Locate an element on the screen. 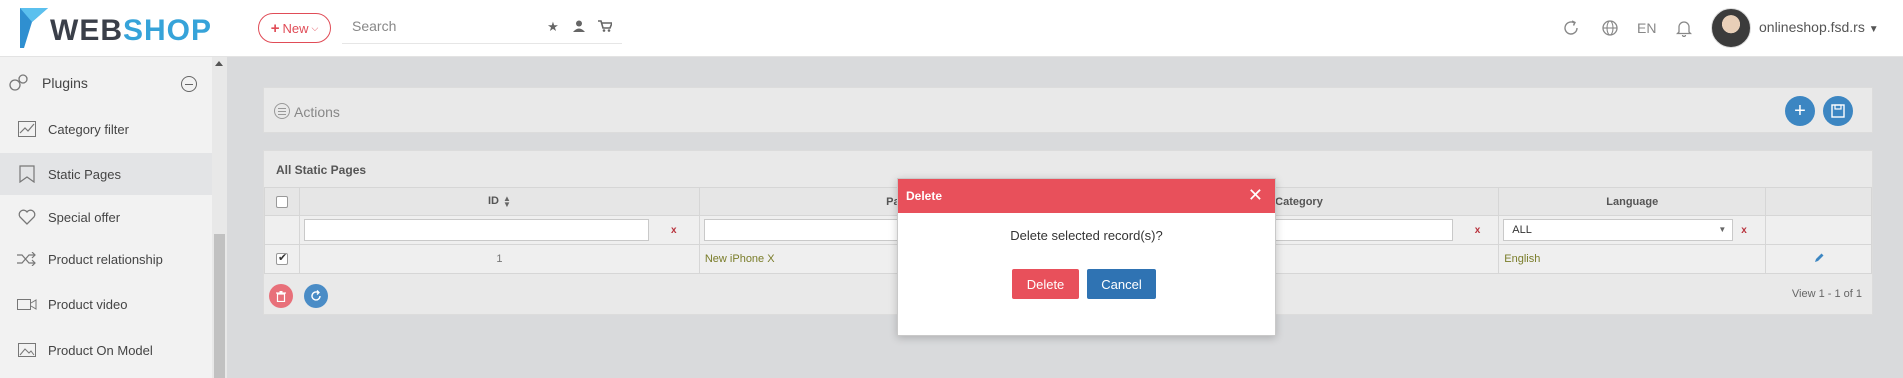 The width and height of the screenshot is (1903, 378). dialog-header: Delete ✕ is located at coordinates (1086, 196).